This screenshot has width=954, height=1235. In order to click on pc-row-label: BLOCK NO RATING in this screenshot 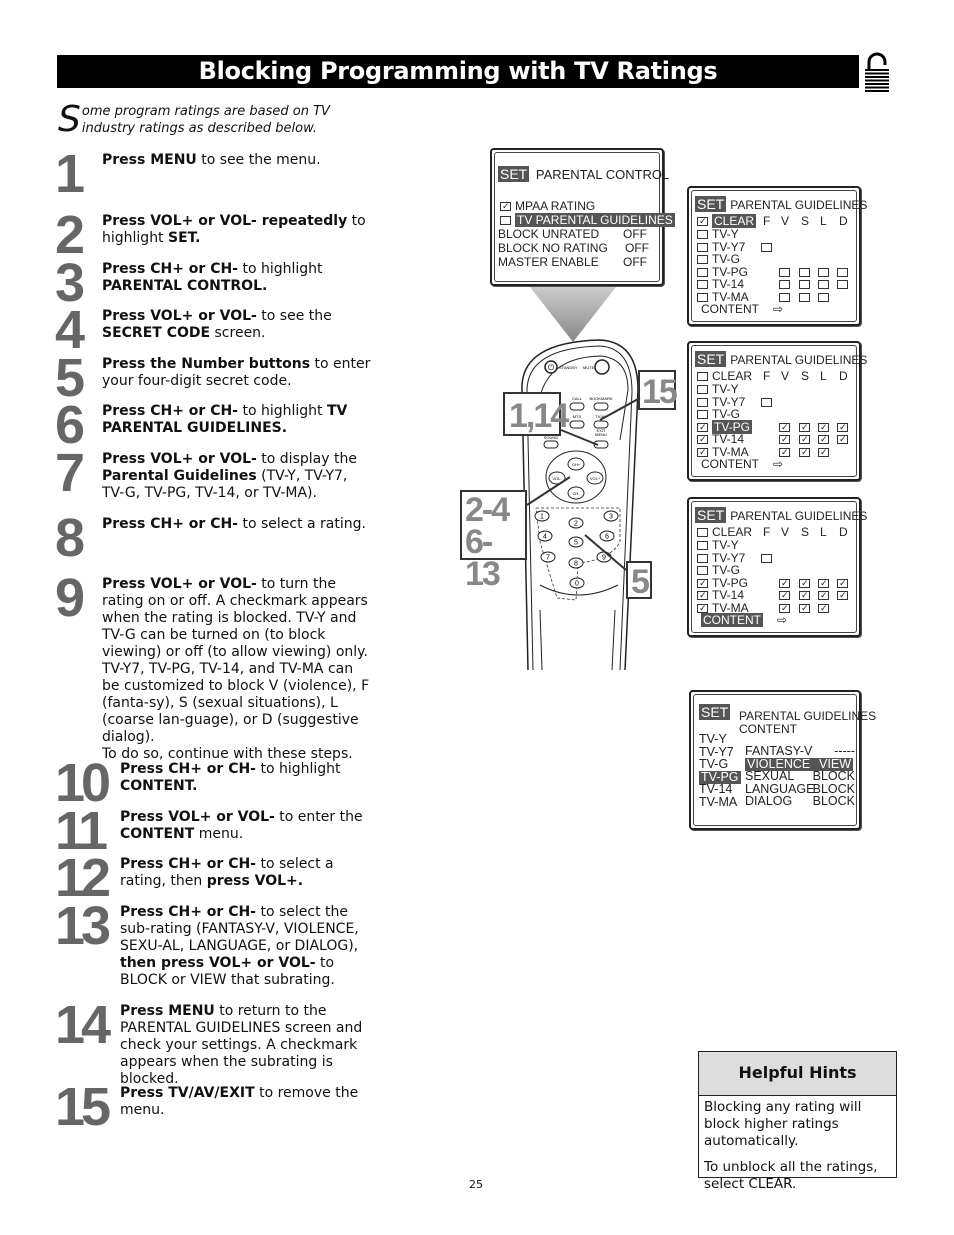, I will do `click(553, 248)`.